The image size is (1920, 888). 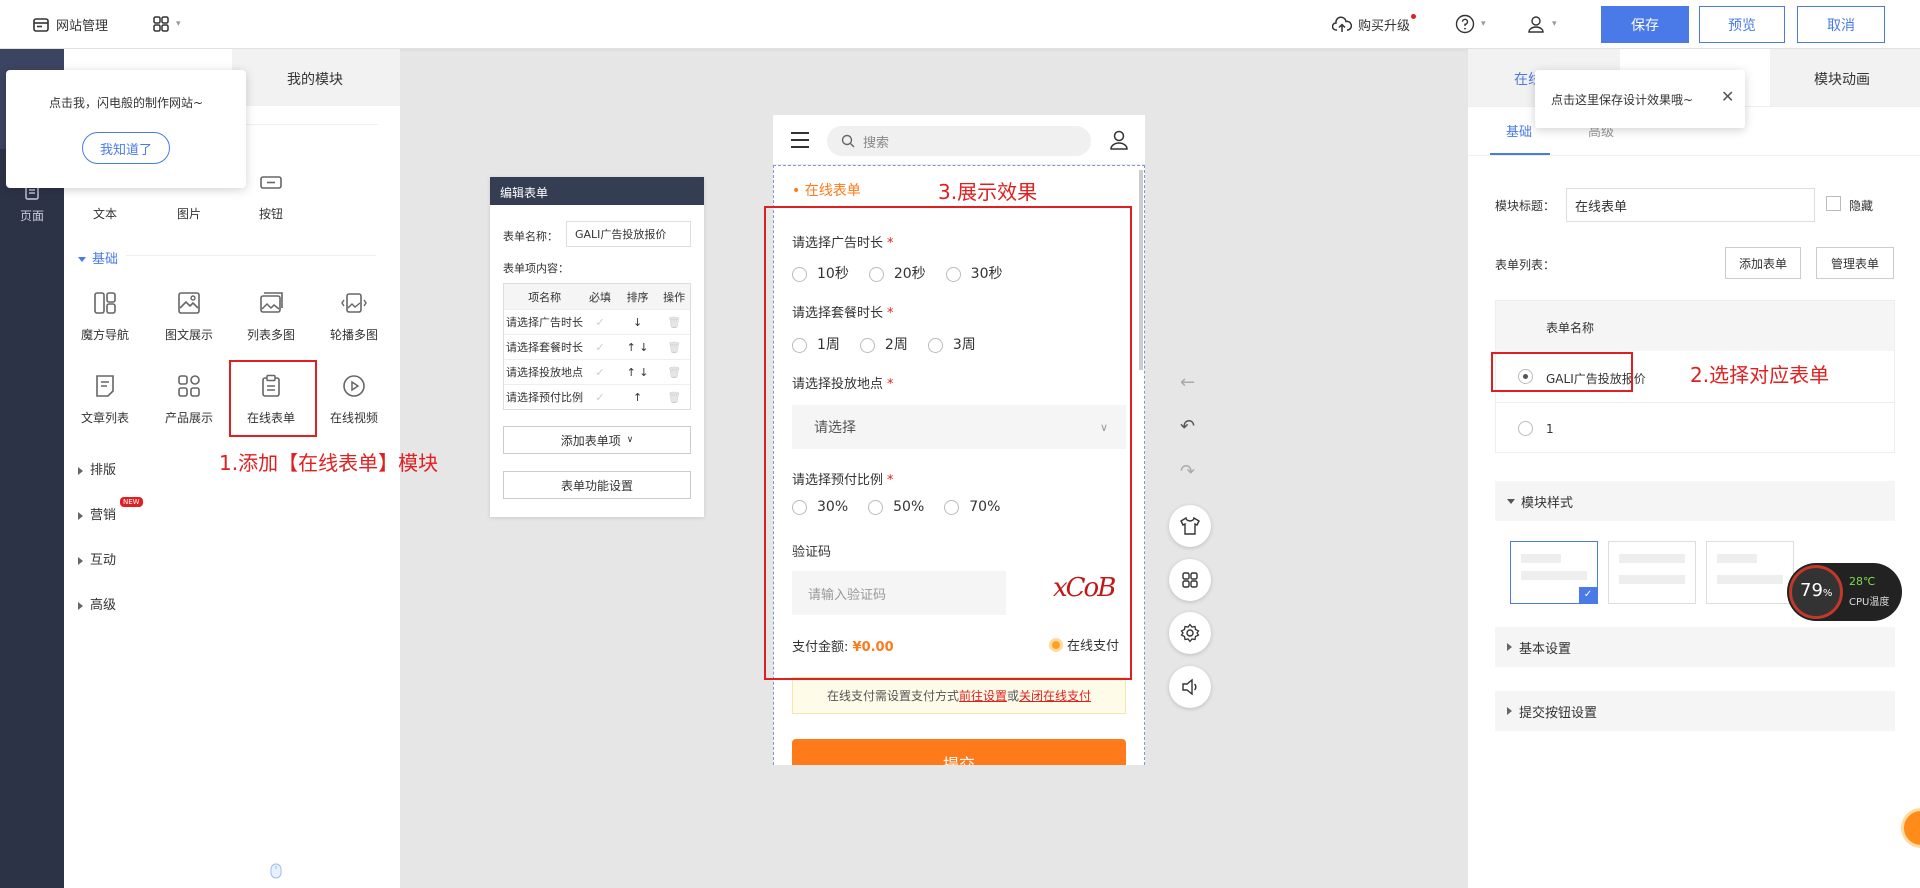 I want to click on add-item-label: 添加表单项, so click(x=590, y=440).